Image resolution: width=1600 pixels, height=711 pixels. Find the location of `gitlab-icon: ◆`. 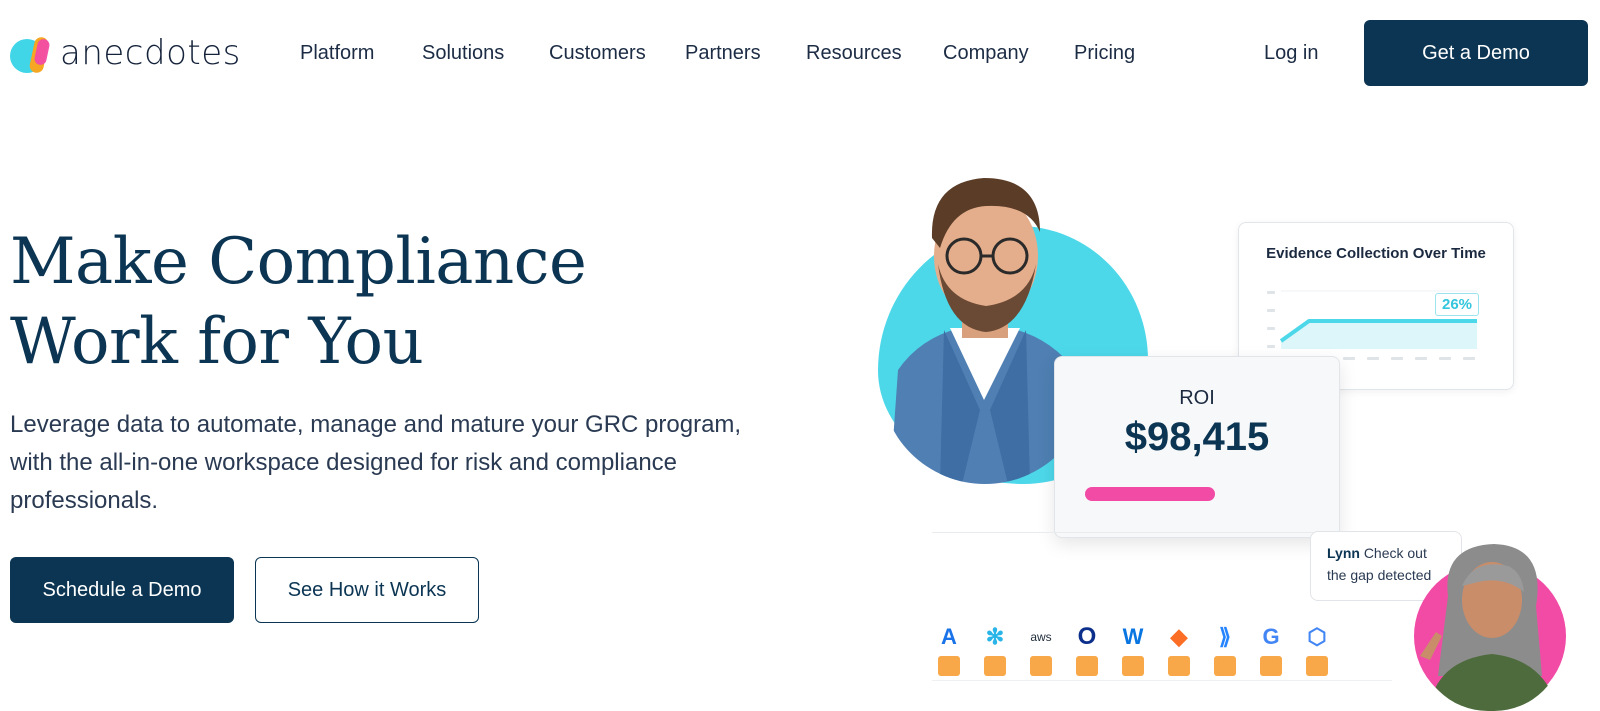

gitlab-icon: ◆ is located at coordinates (1179, 650).